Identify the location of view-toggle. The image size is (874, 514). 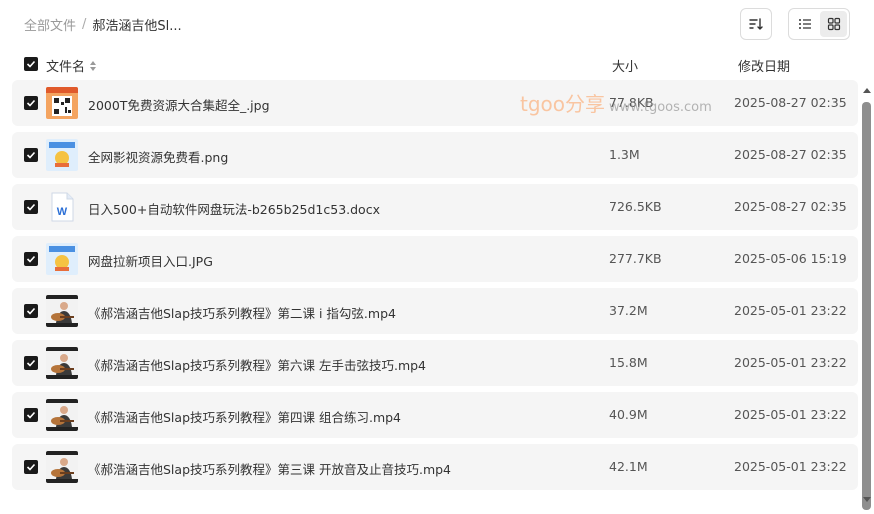
(819, 24).